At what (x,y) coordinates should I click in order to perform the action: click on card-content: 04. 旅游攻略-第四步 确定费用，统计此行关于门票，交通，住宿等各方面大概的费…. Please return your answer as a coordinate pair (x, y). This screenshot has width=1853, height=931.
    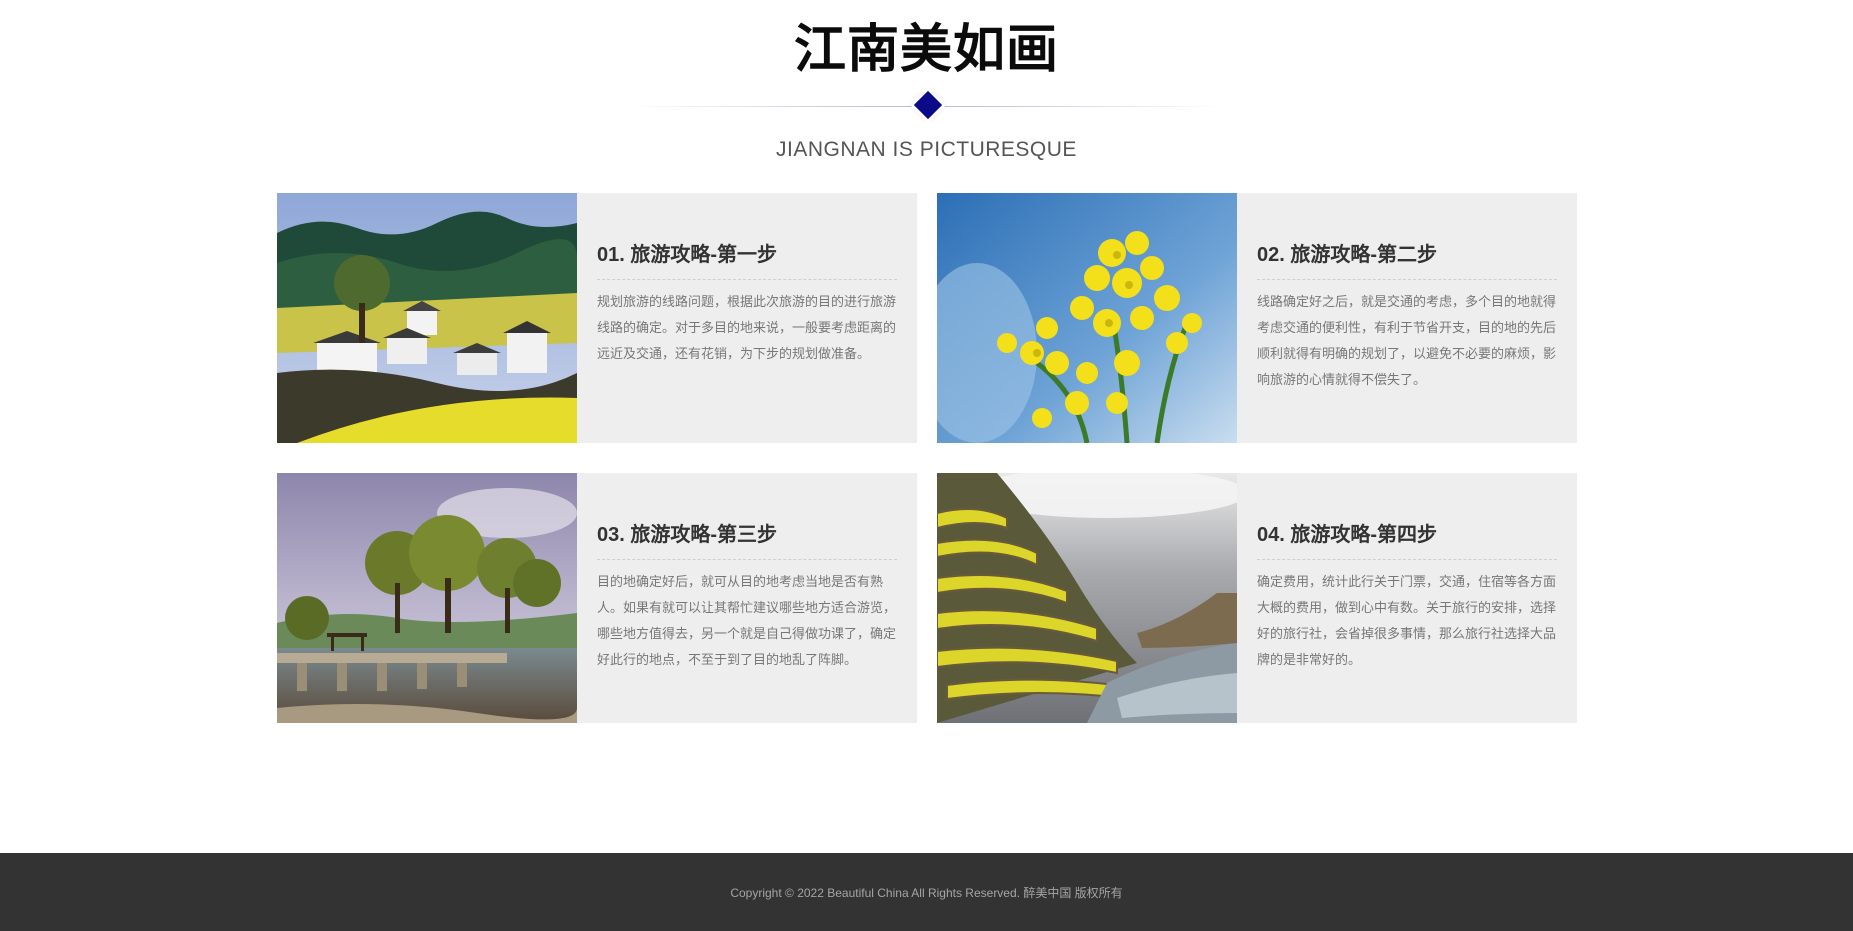
    Looking at the image, I should click on (1407, 597).